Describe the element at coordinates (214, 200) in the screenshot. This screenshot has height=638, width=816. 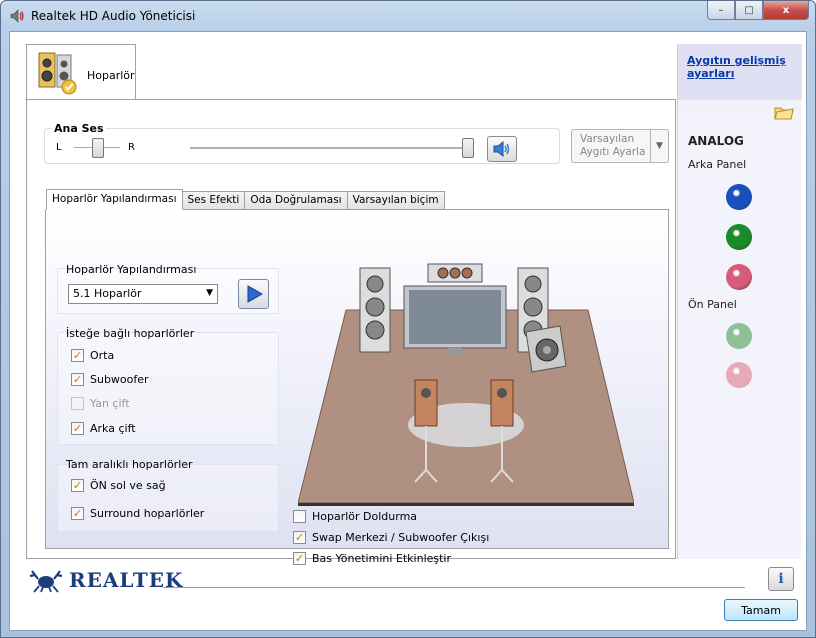
I see `tab-sound-effects: Ses Efekti` at that location.